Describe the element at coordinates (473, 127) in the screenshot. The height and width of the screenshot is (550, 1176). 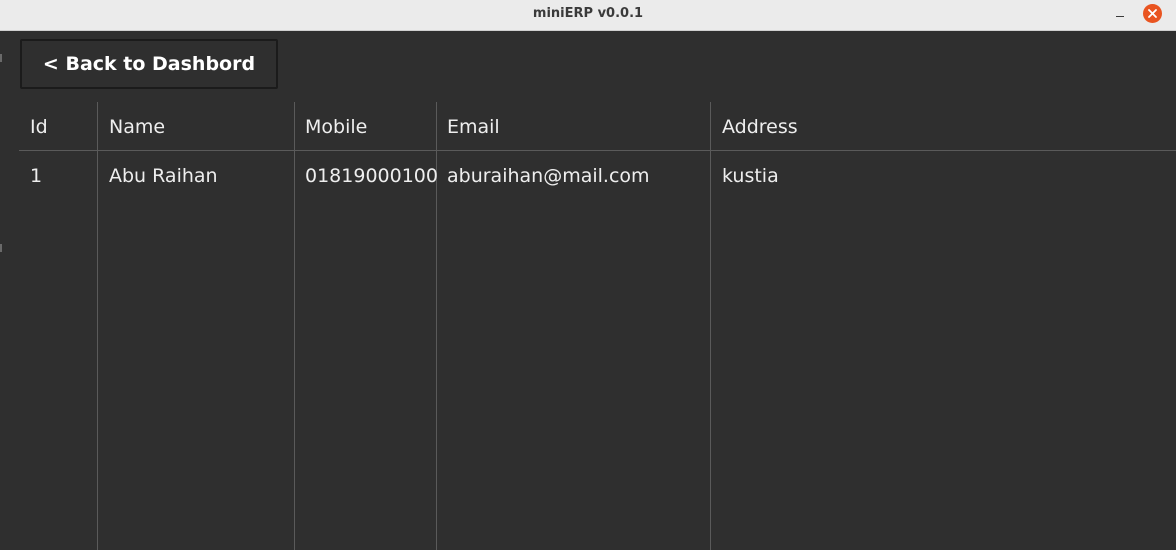
I see `column-header-email: Email` at that location.